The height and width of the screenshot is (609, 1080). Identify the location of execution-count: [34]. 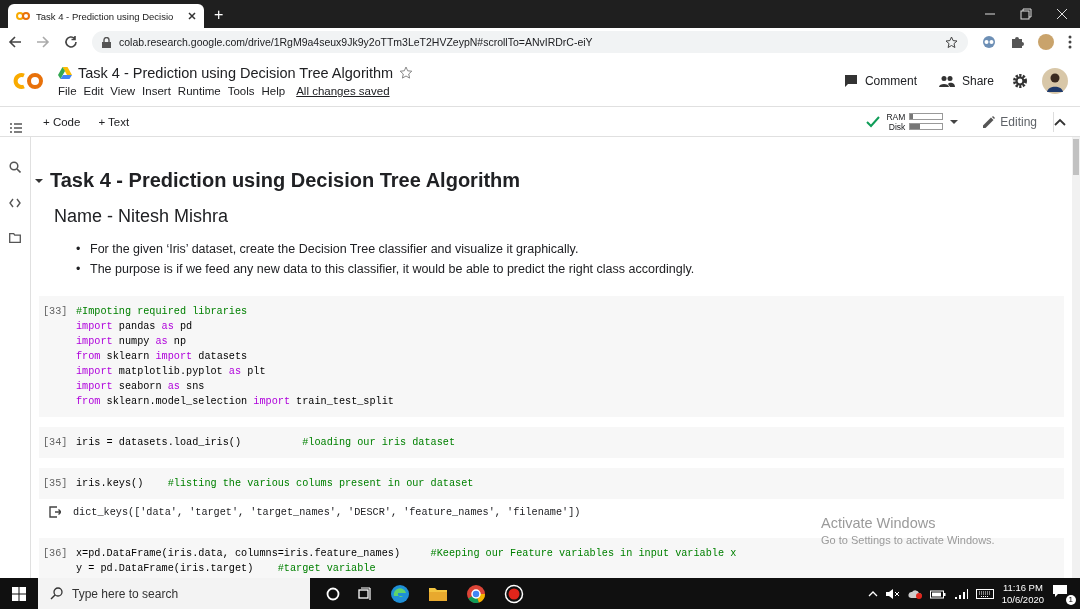
(56, 443).